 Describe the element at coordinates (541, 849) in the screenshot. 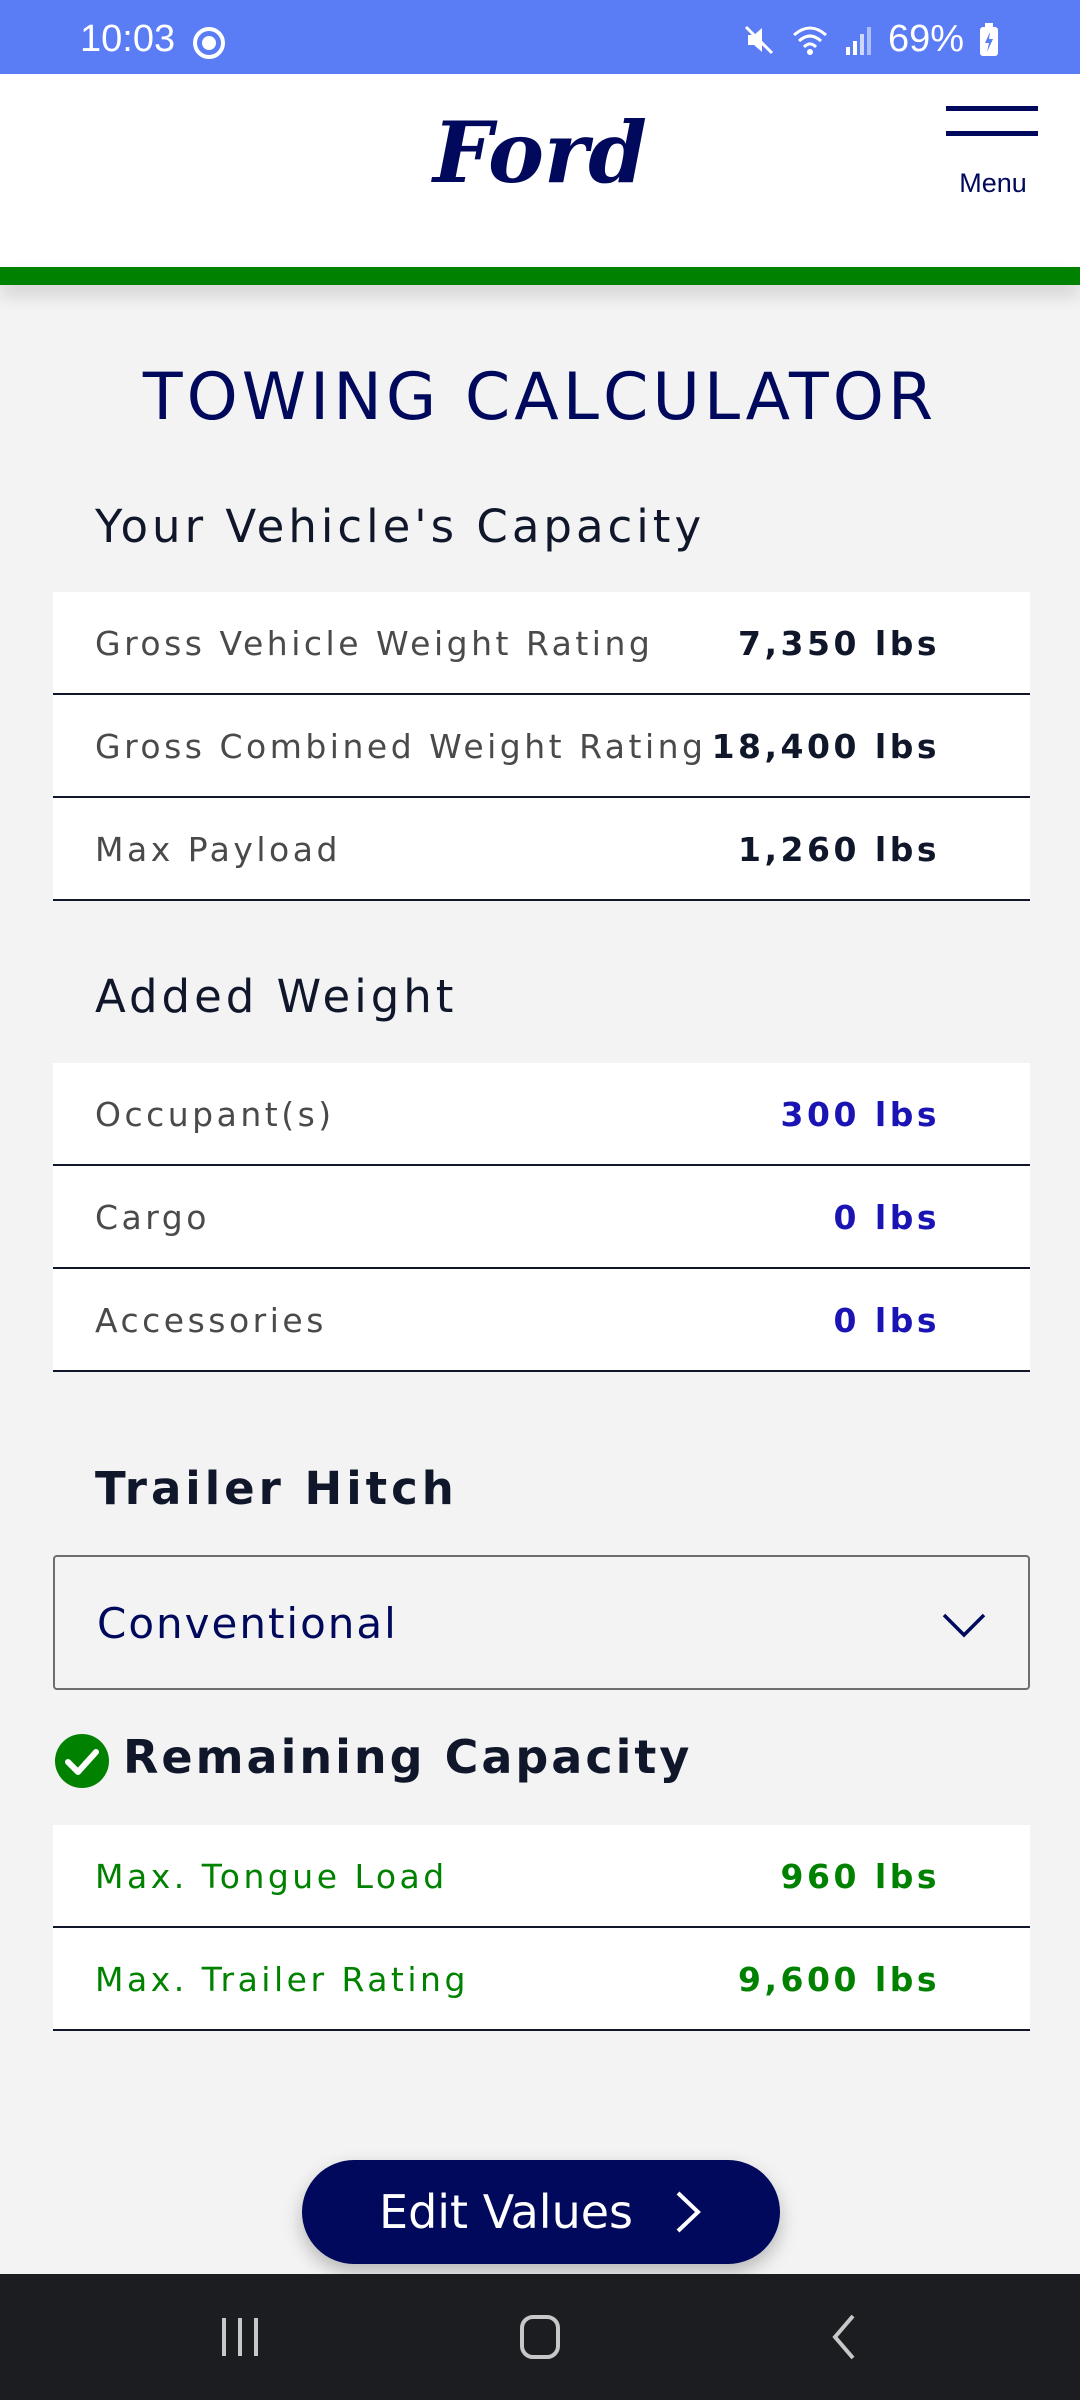

I see `table-row: Max Payload 1,260 lbs` at that location.